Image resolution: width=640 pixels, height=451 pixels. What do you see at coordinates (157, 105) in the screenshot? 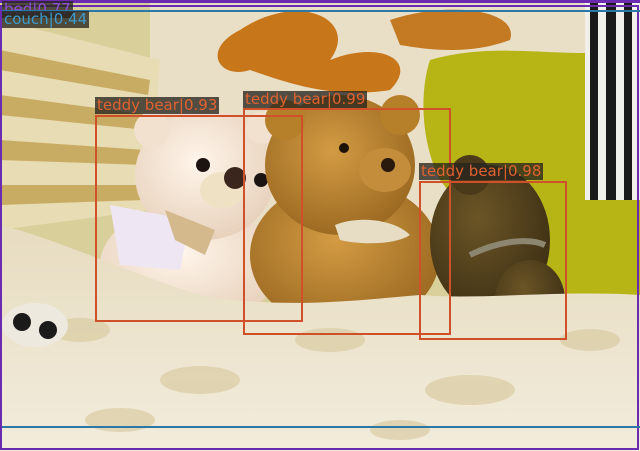
I see `teddy-bear-label: teddy bear|0.93` at bounding box center [157, 105].